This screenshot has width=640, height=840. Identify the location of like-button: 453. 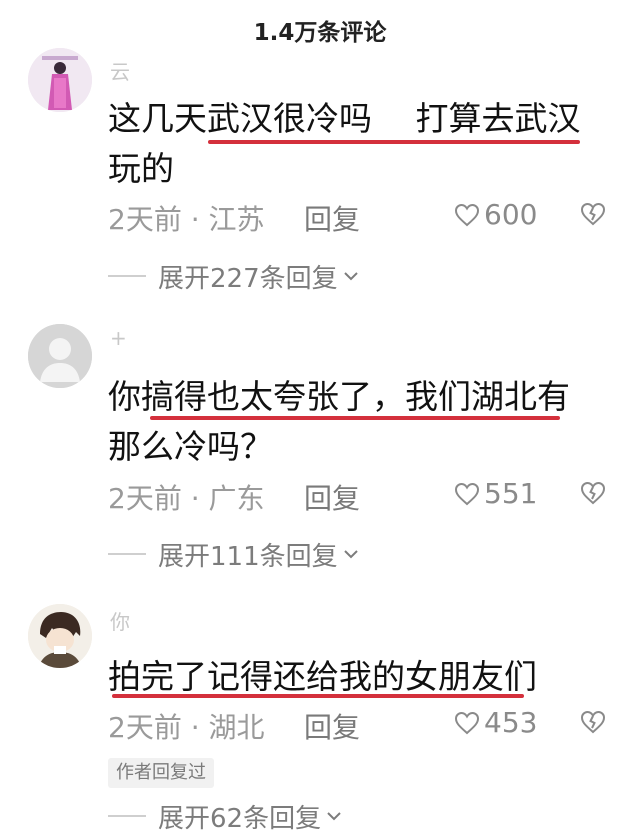
(495, 722).